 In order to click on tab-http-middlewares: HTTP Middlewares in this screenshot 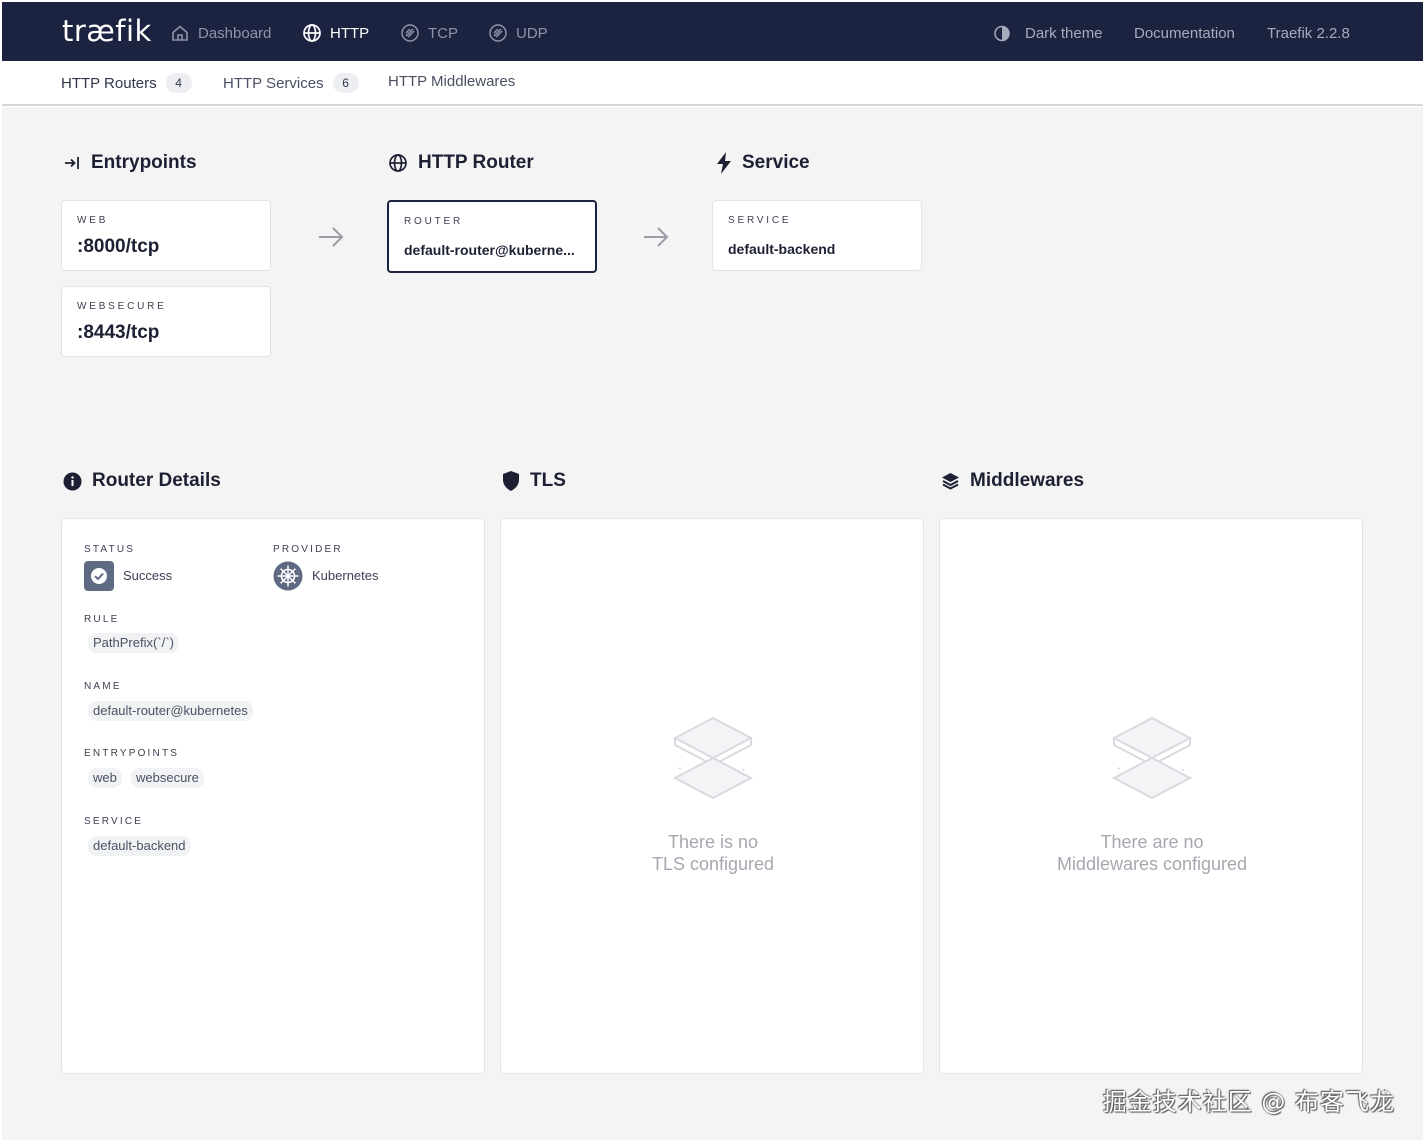, I will do `click(451, 81)`.